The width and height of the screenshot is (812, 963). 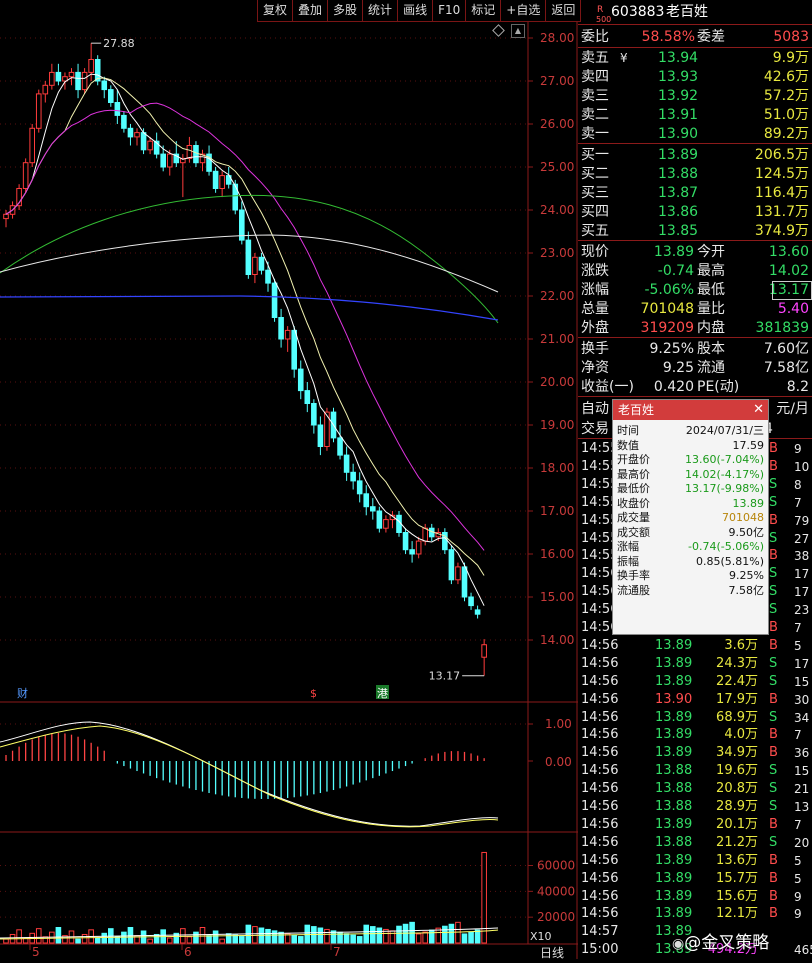 What do you see at coordinates (748, 503) in the screenshot?
I see `popup-row-value: 13.89` at bounding box center [748, 503].